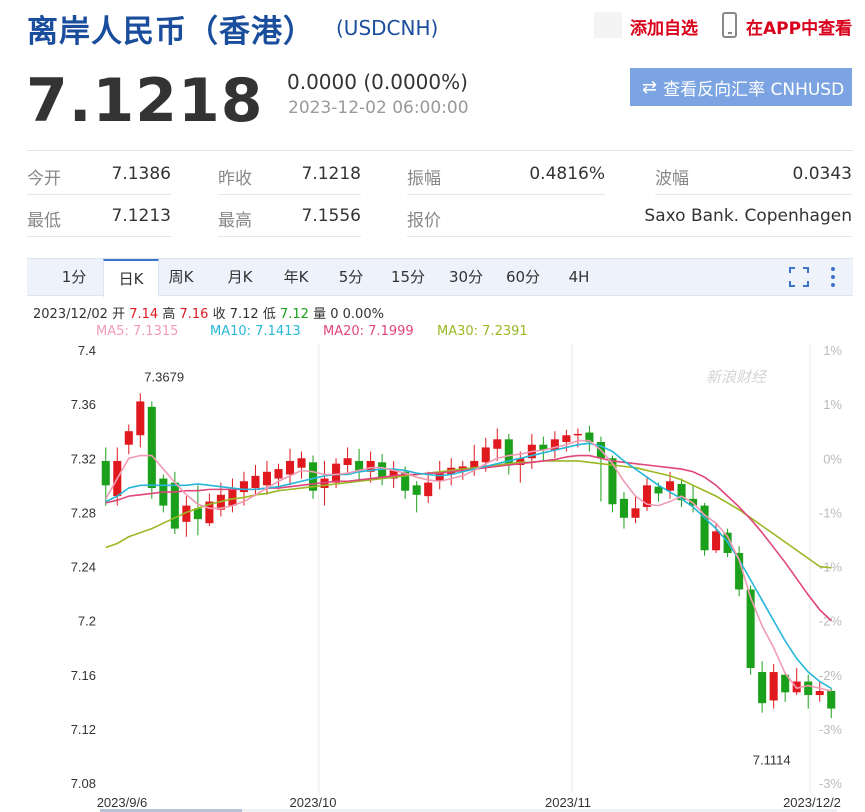 This screenshot has height=812, width=865. Describe the element at coordinates (468, 514) in the screenshot. I see `ma30-line` at that location.